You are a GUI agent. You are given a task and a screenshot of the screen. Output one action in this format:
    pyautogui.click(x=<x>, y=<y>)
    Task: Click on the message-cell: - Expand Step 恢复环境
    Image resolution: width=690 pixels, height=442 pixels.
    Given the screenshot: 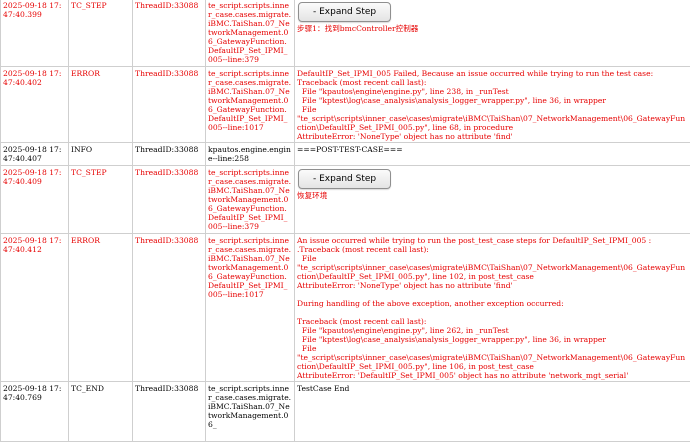 What is the action you would take?
    pyautogui.click(x=492, y=200)
    